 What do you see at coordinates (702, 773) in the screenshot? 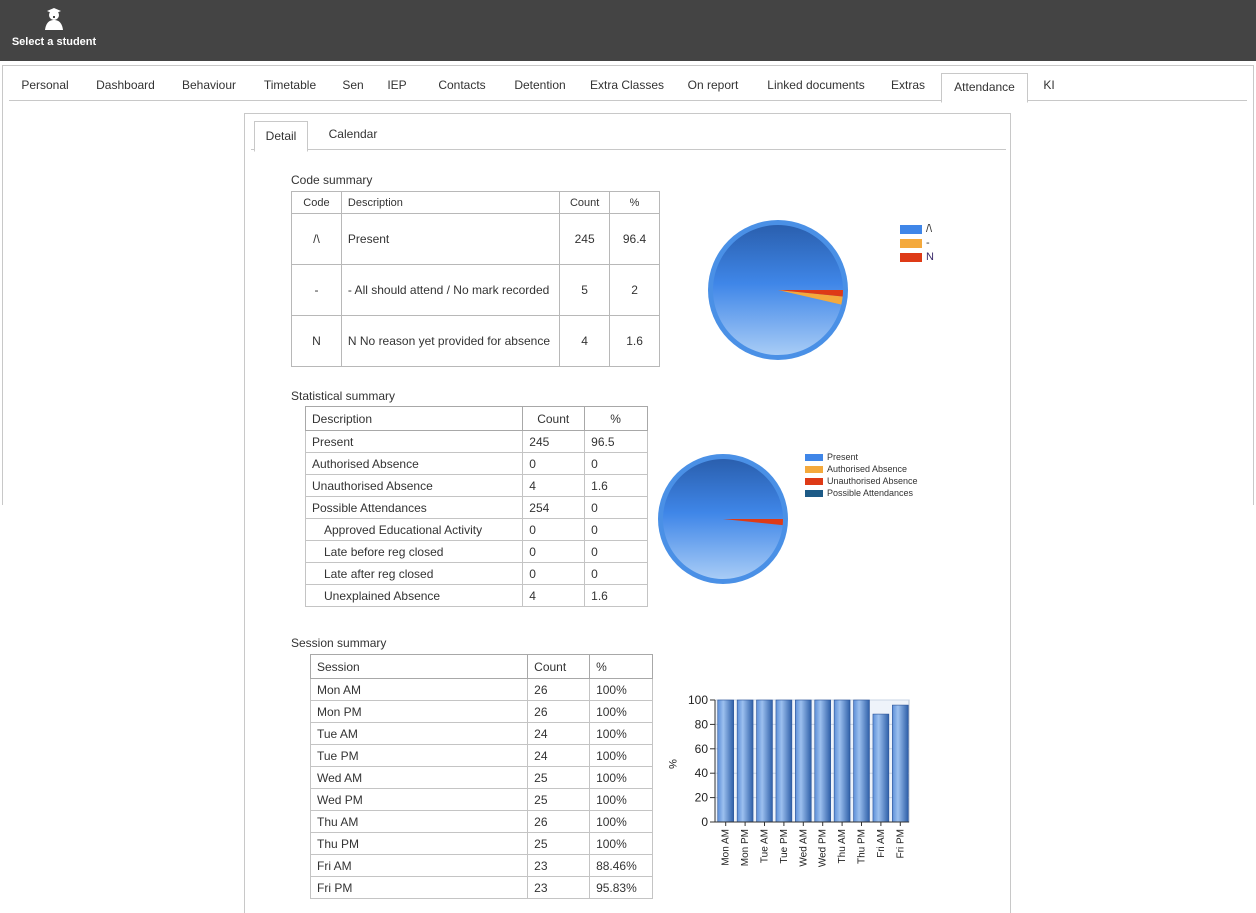
I see `y-tick-label: 40` at bounding box center [702, 773].